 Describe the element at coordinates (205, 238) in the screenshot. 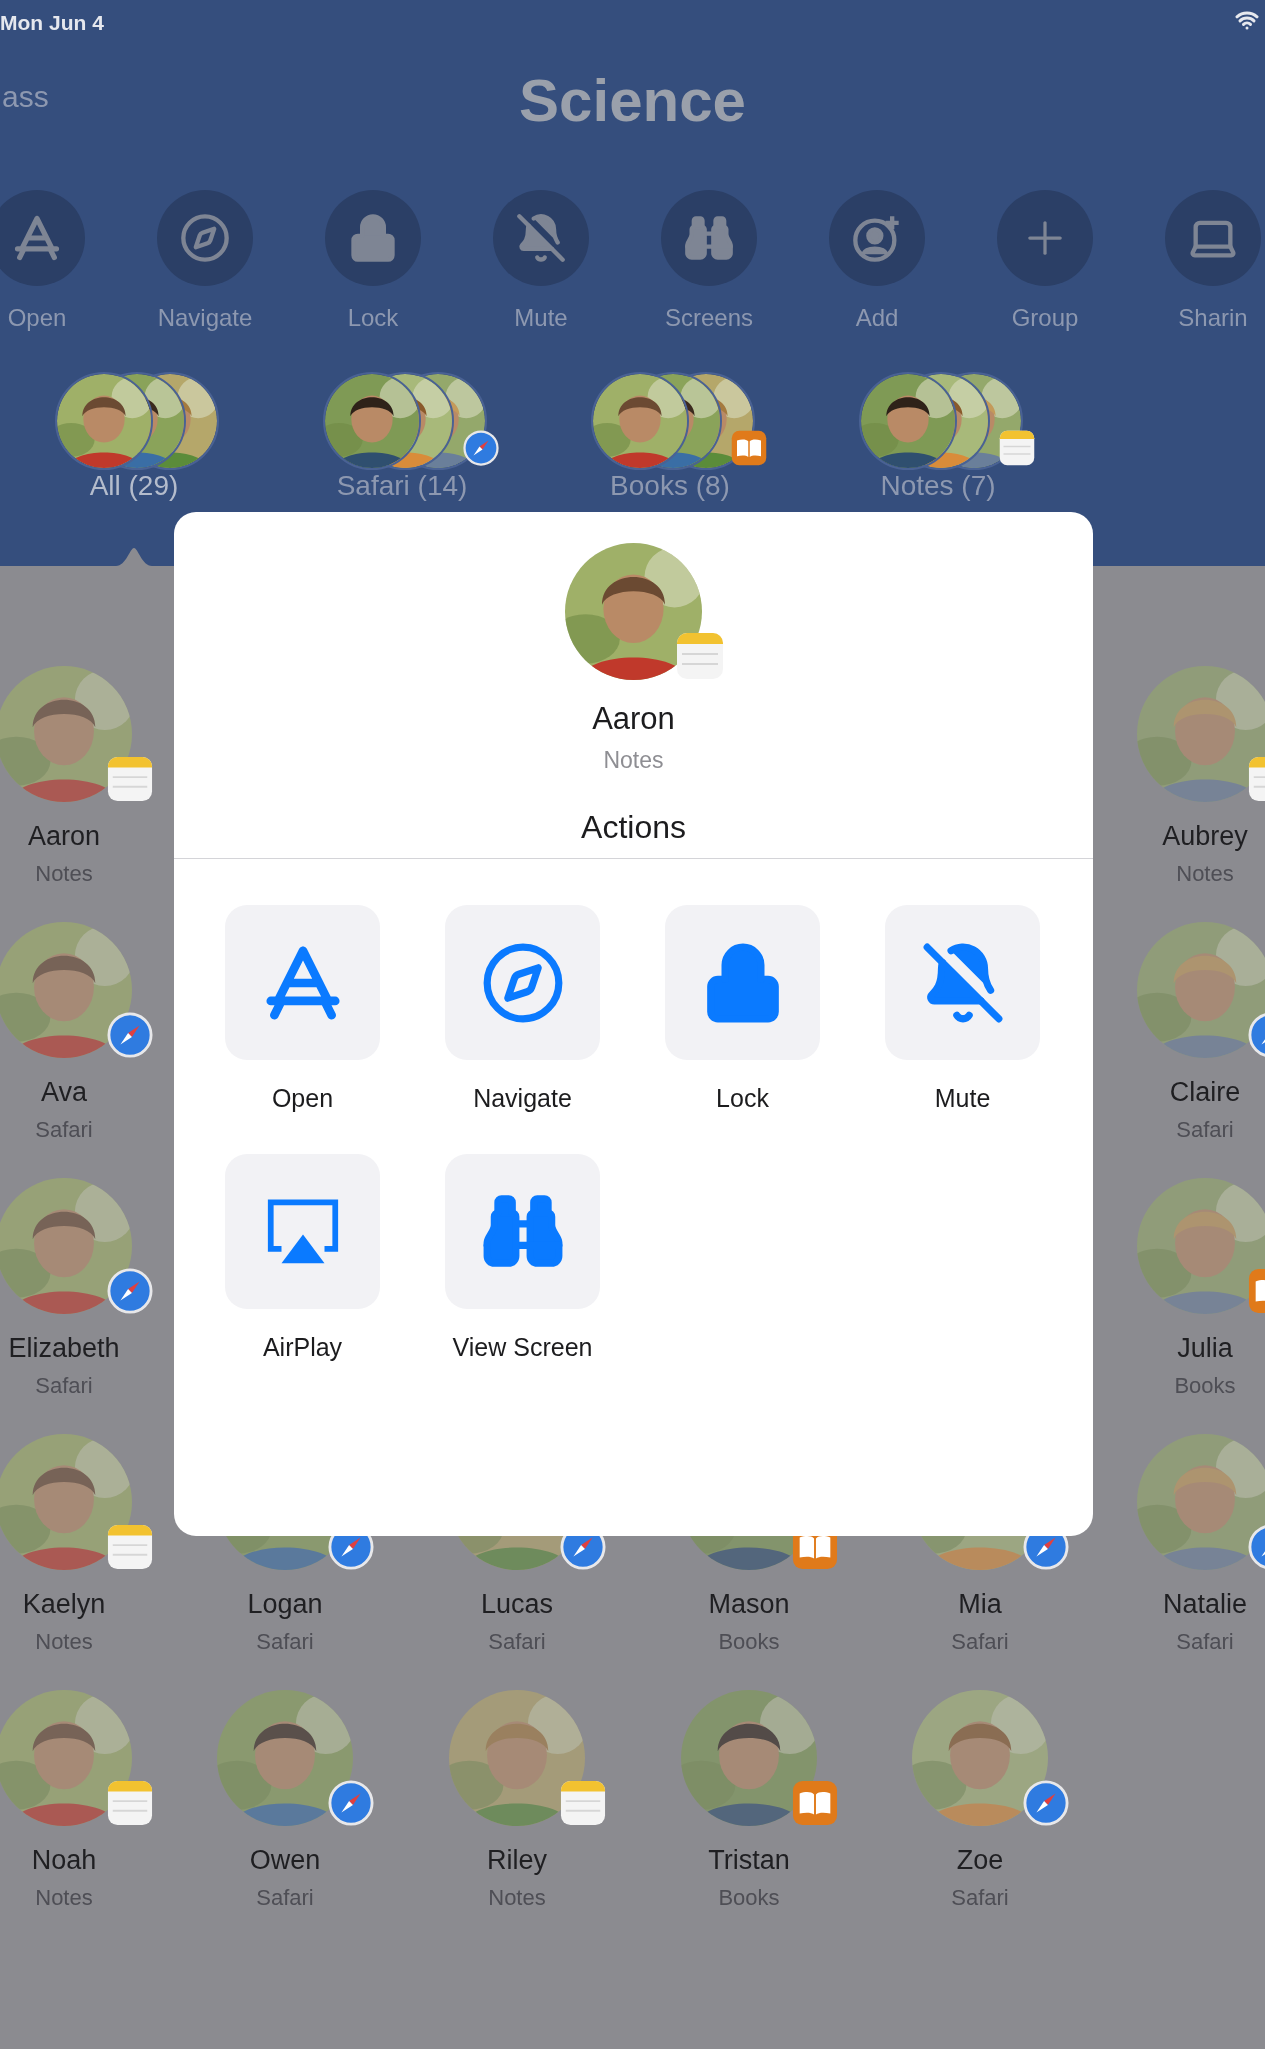

I see `compass-icon` at that location.